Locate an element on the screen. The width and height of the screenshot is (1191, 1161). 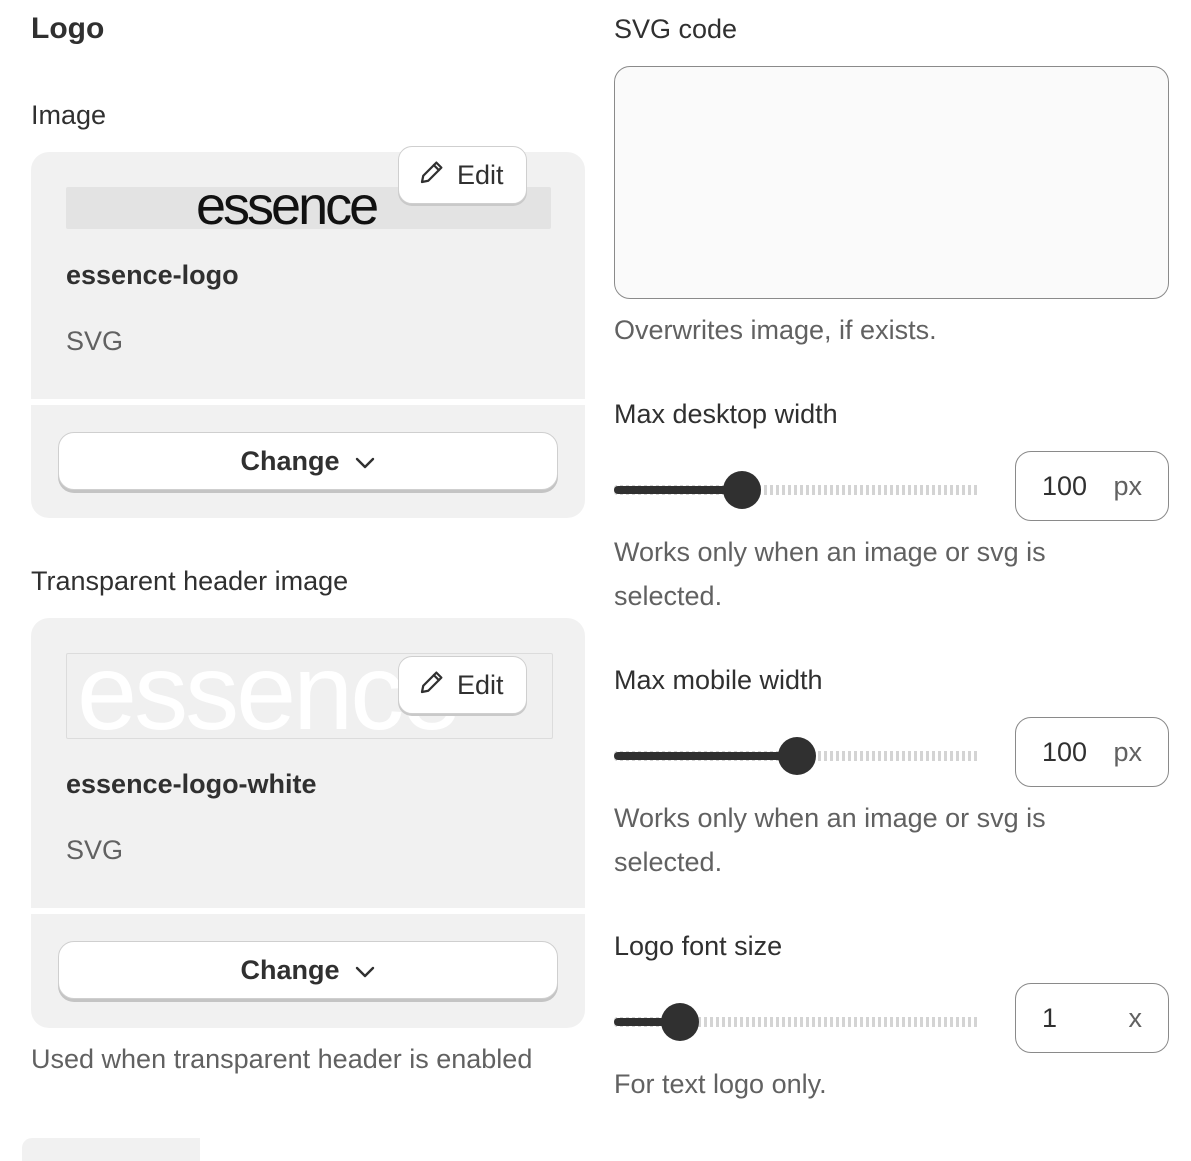
logo-preview-text: essence is located at coordinates (287, 208).